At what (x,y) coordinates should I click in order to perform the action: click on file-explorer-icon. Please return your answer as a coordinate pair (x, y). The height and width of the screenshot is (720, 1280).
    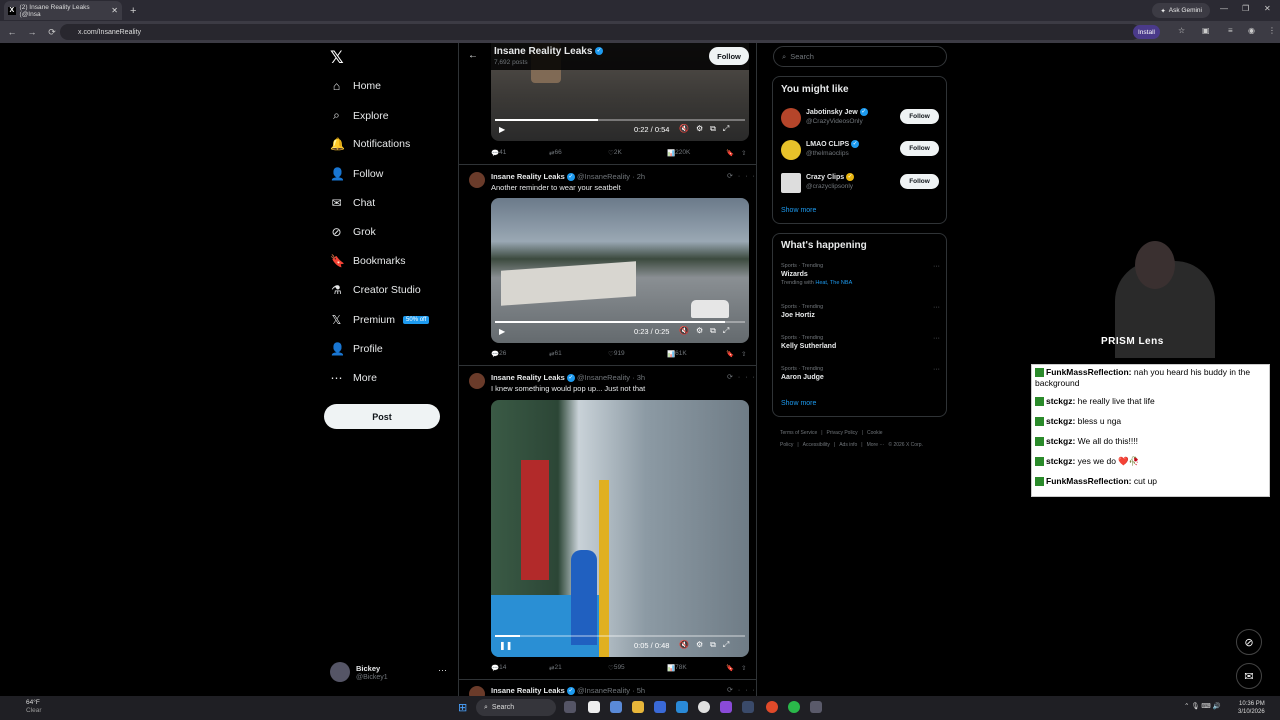
    Looking at the image, I should click on (638, 707).